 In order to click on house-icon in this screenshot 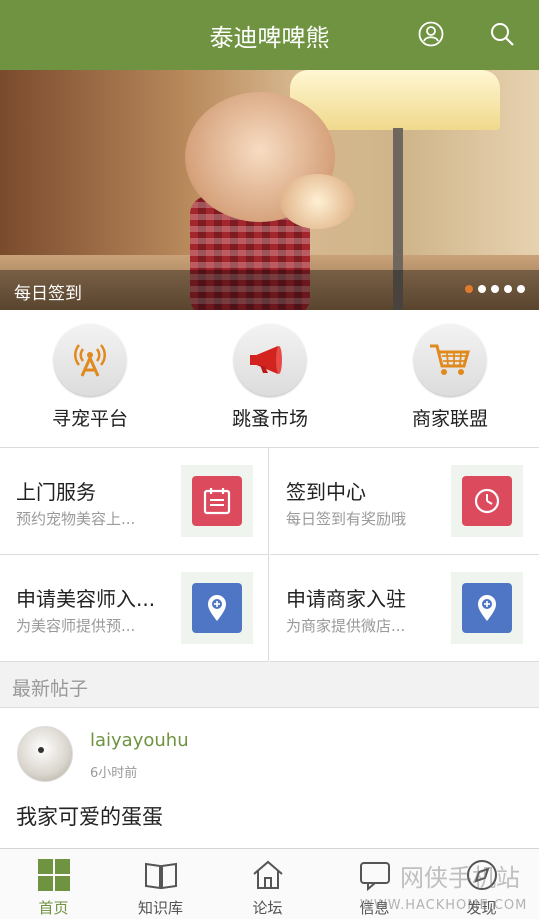, I will do `click(268, 875)`.